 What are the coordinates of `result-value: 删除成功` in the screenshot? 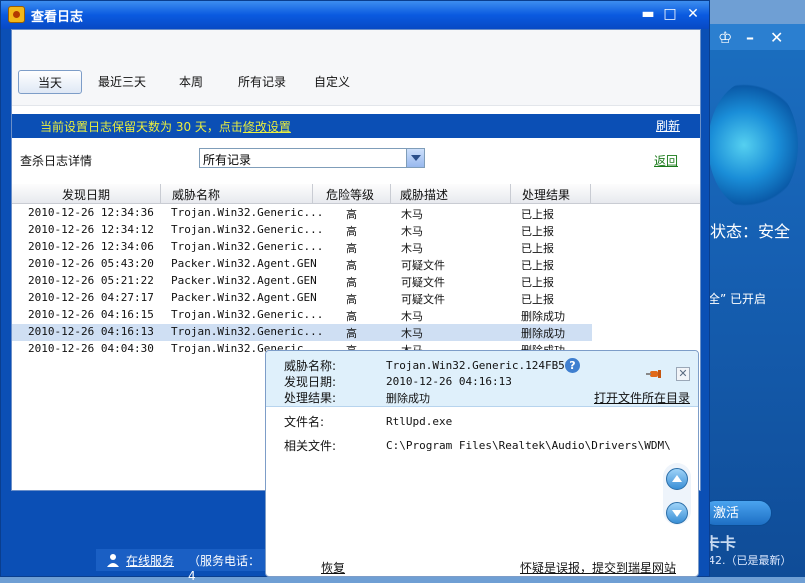 It's located at (408, 398).